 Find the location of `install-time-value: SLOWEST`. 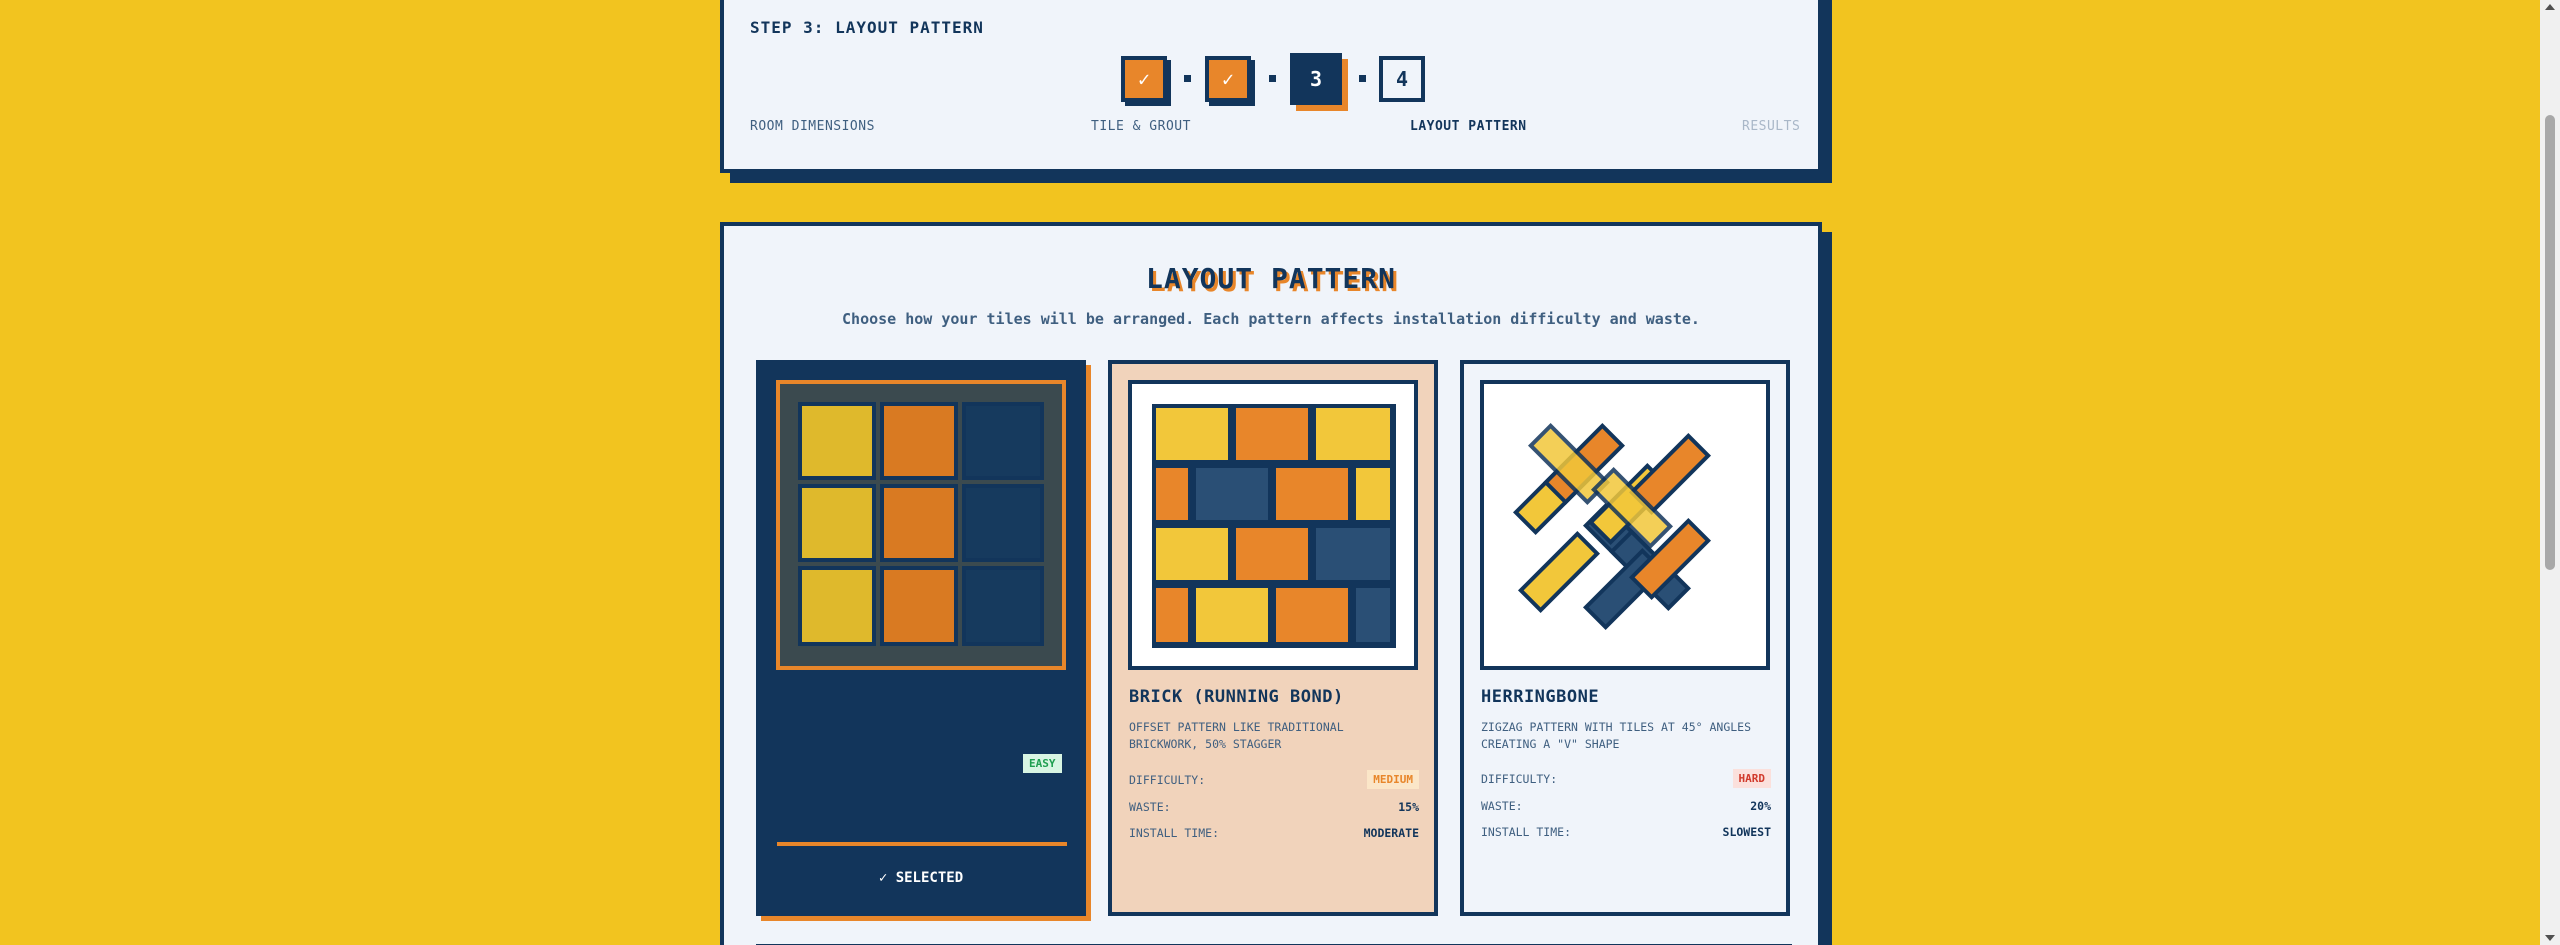

install-time-value: SLOWEST is located at coordinates (1746, 832).